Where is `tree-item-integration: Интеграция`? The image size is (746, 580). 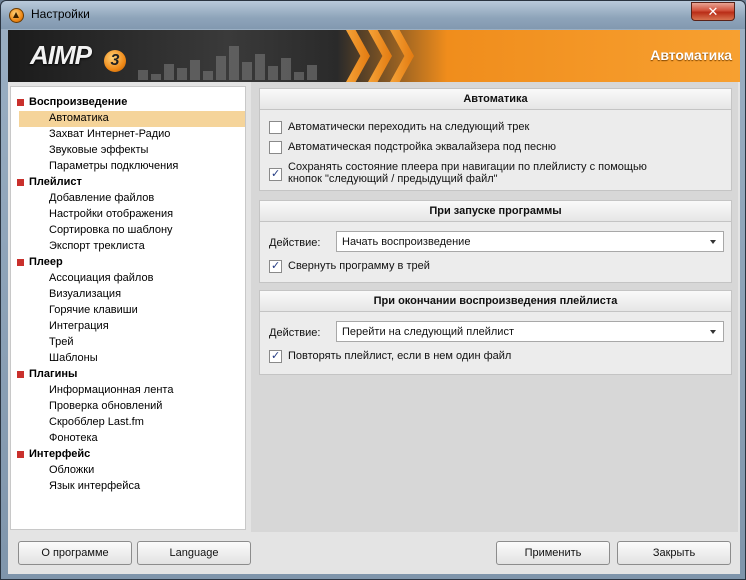 tree-item-integration: Интеграция is located at coordinates (132, 327).